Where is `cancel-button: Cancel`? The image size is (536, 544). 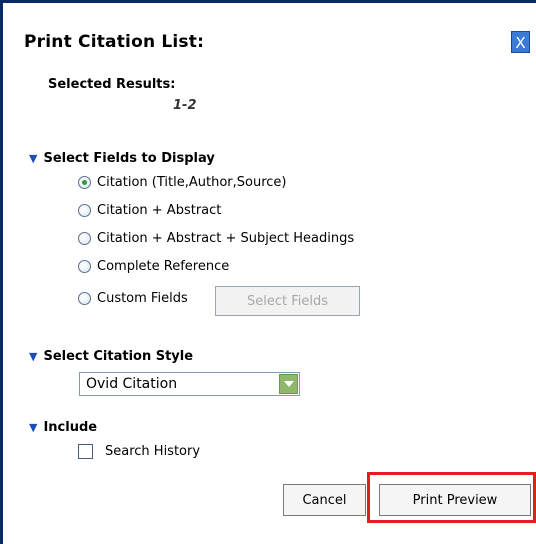
cancel-button: Cancel is located at coordinates (324, 500).